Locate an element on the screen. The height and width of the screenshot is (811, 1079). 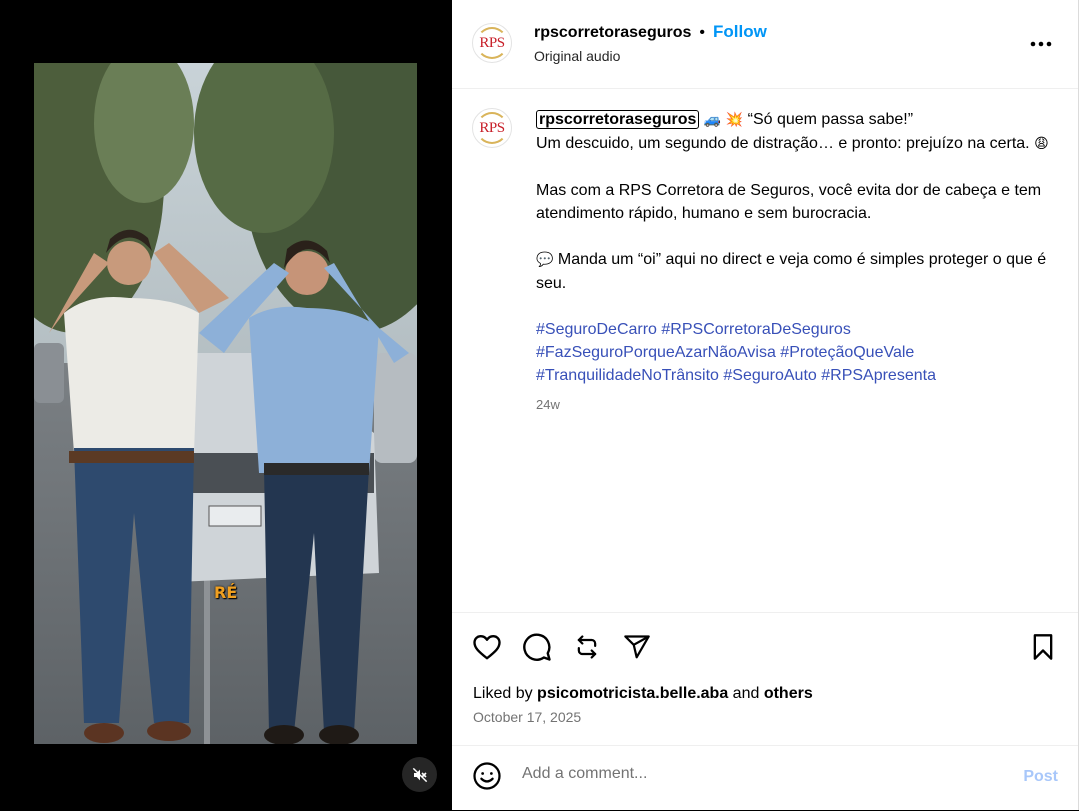
more-horizontal-icon is located at coordinates (1041, 44).